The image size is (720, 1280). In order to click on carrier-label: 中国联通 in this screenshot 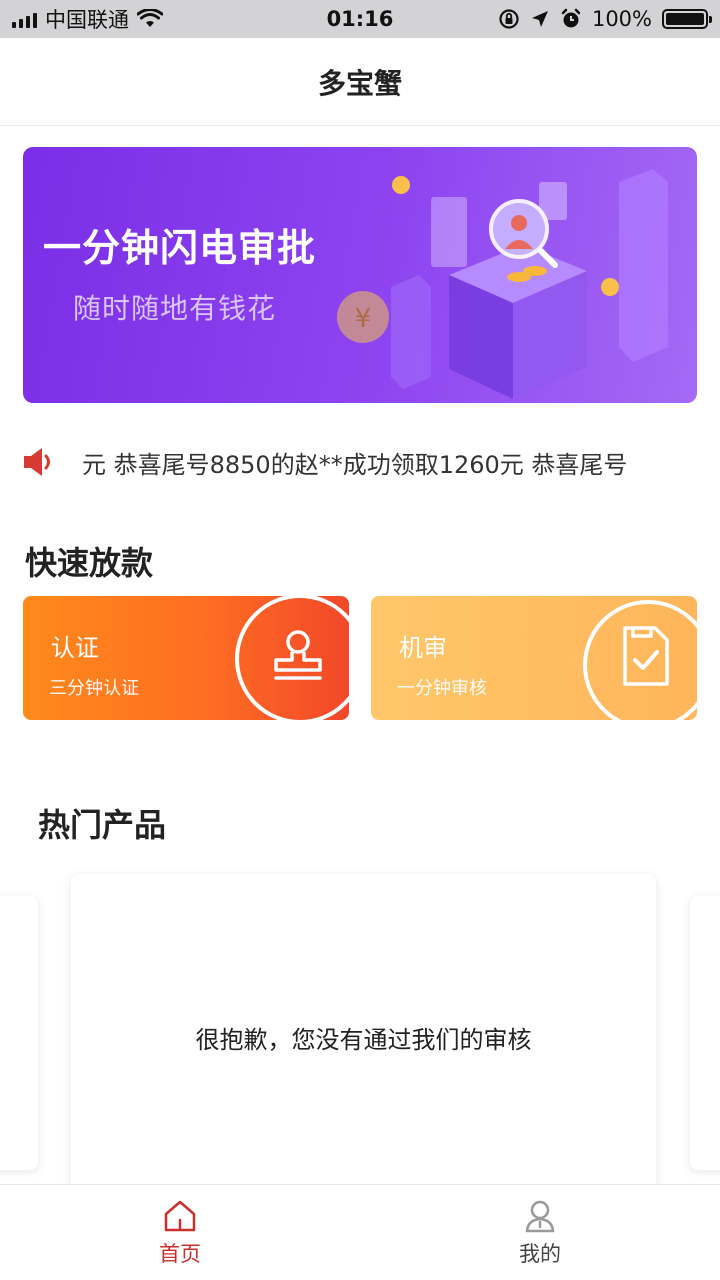, I will do `click(87, 20)`.